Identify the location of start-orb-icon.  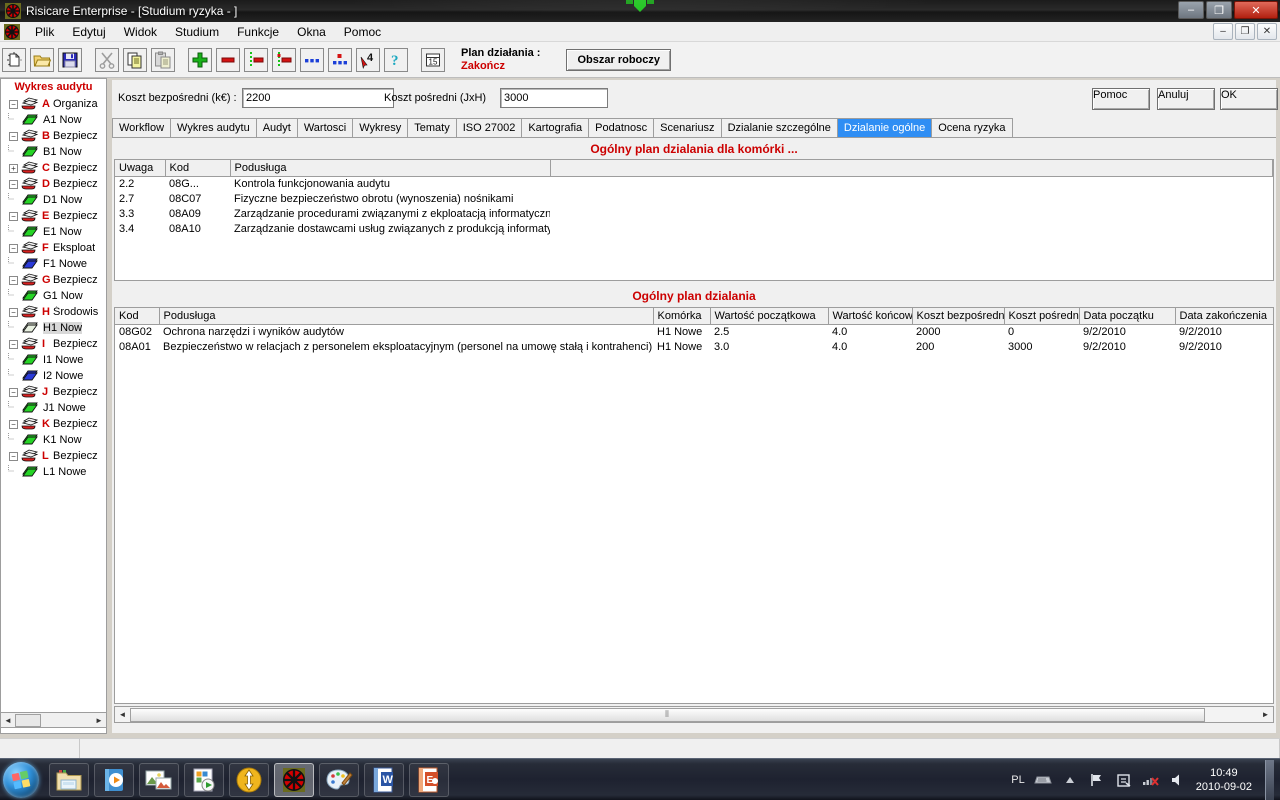
(21, 779).